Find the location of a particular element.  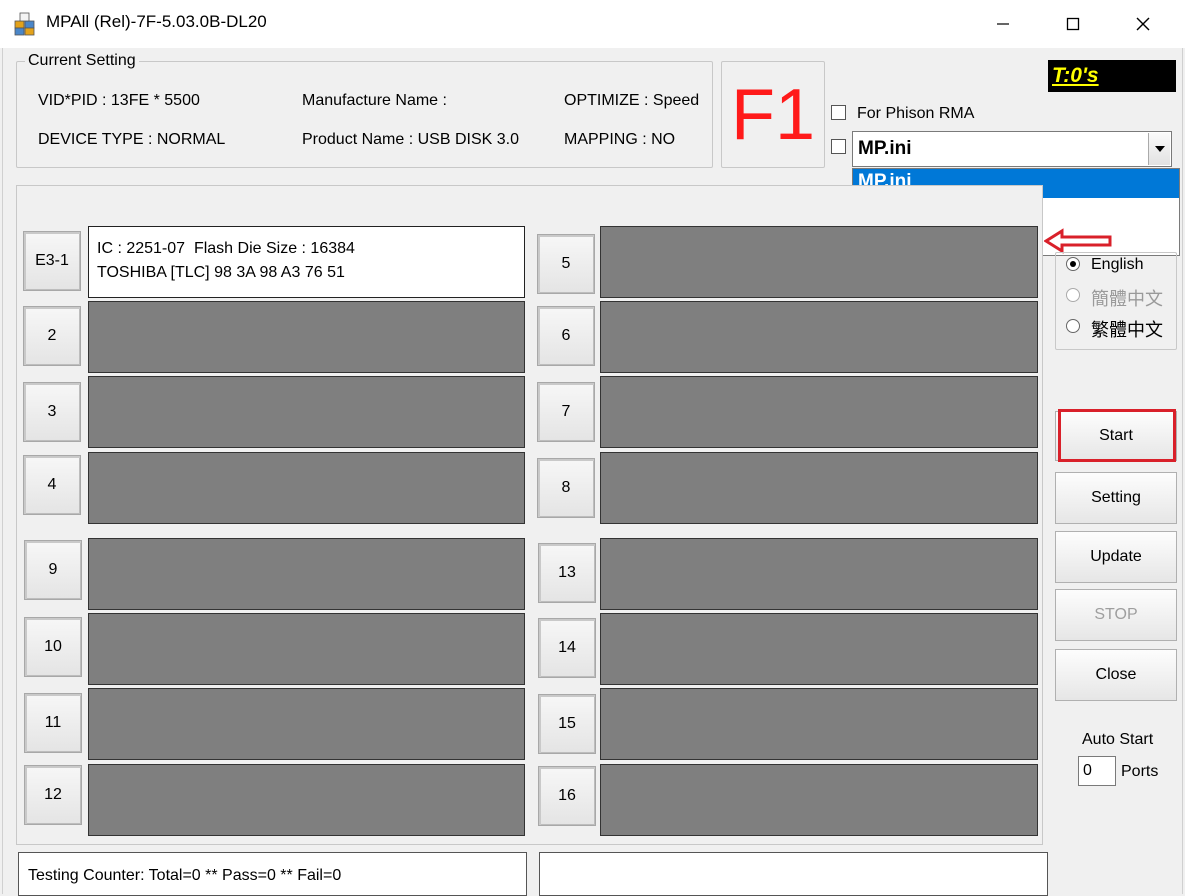

maximize-button is located at coordinates (1073, 24).